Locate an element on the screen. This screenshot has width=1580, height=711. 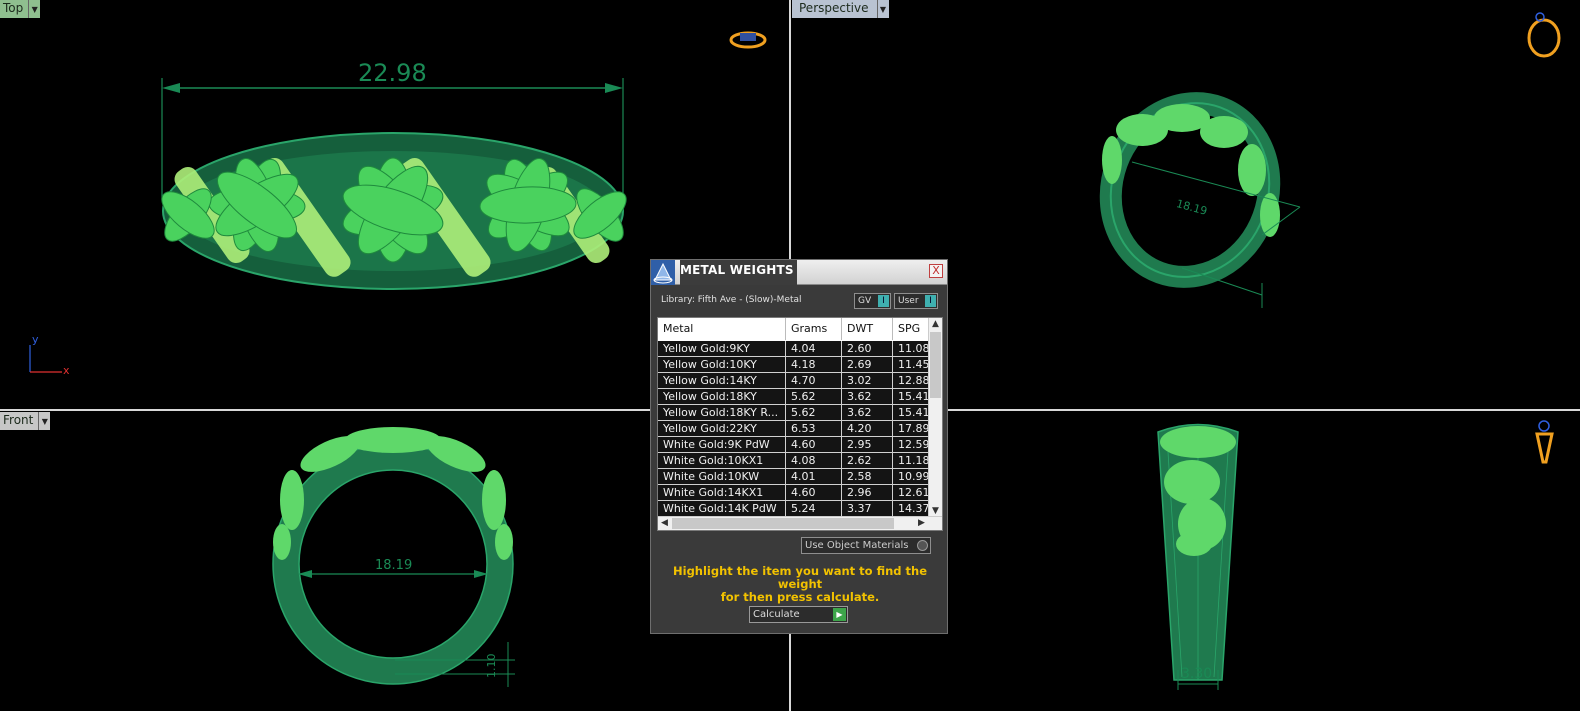
table-row: Yellow Gold:18KY R... 5.62 3.62 15.41 is located at coordinates (794, 413).